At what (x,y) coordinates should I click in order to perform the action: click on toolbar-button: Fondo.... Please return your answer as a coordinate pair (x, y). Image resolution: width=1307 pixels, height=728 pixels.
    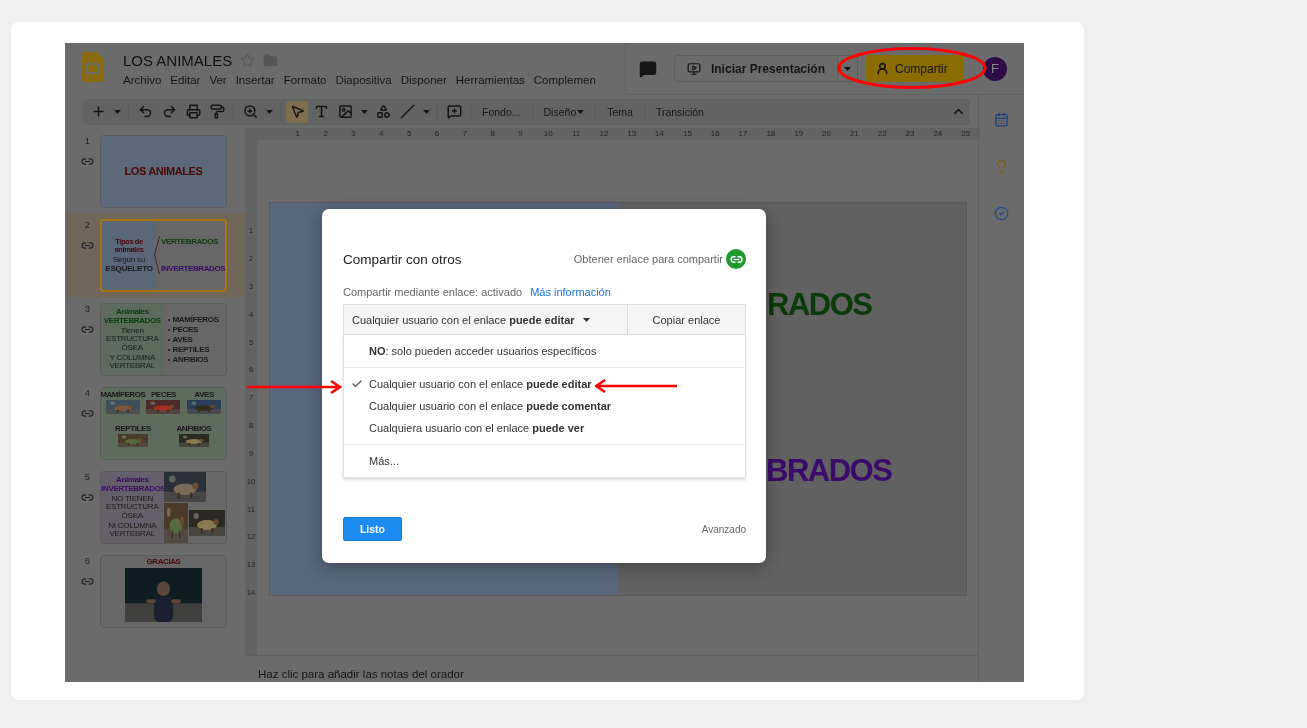
    Looking at the image, I should click on (501, 111).